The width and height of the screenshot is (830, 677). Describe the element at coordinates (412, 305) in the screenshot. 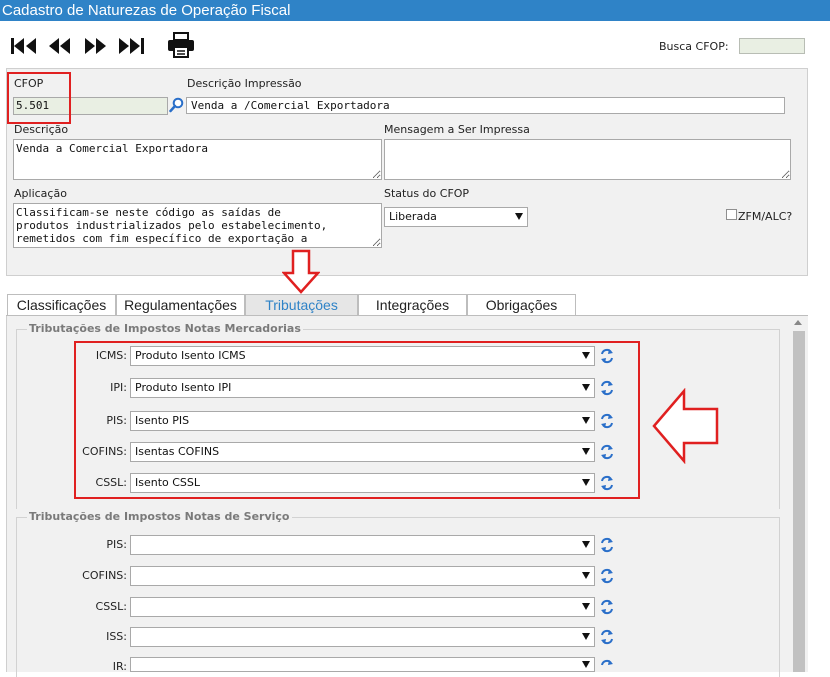

I see `tab-integracoes: Integrações` at that location.